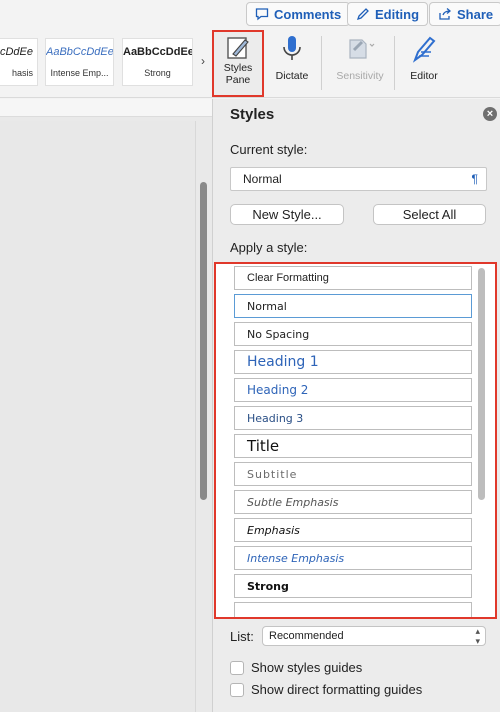 The width and height of the screenshot is (500, 712). I want to click on dictate-label: Dictate, so click(292, 76).